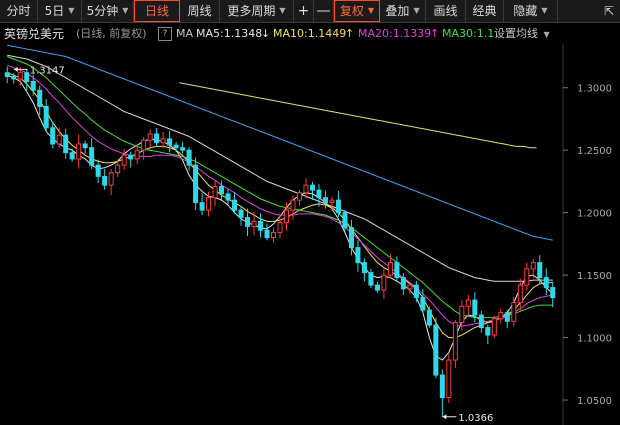 The height and width of the screenshot is (425, 620). I want to click on y-tick-label: 1.0500, so click(594, 401).